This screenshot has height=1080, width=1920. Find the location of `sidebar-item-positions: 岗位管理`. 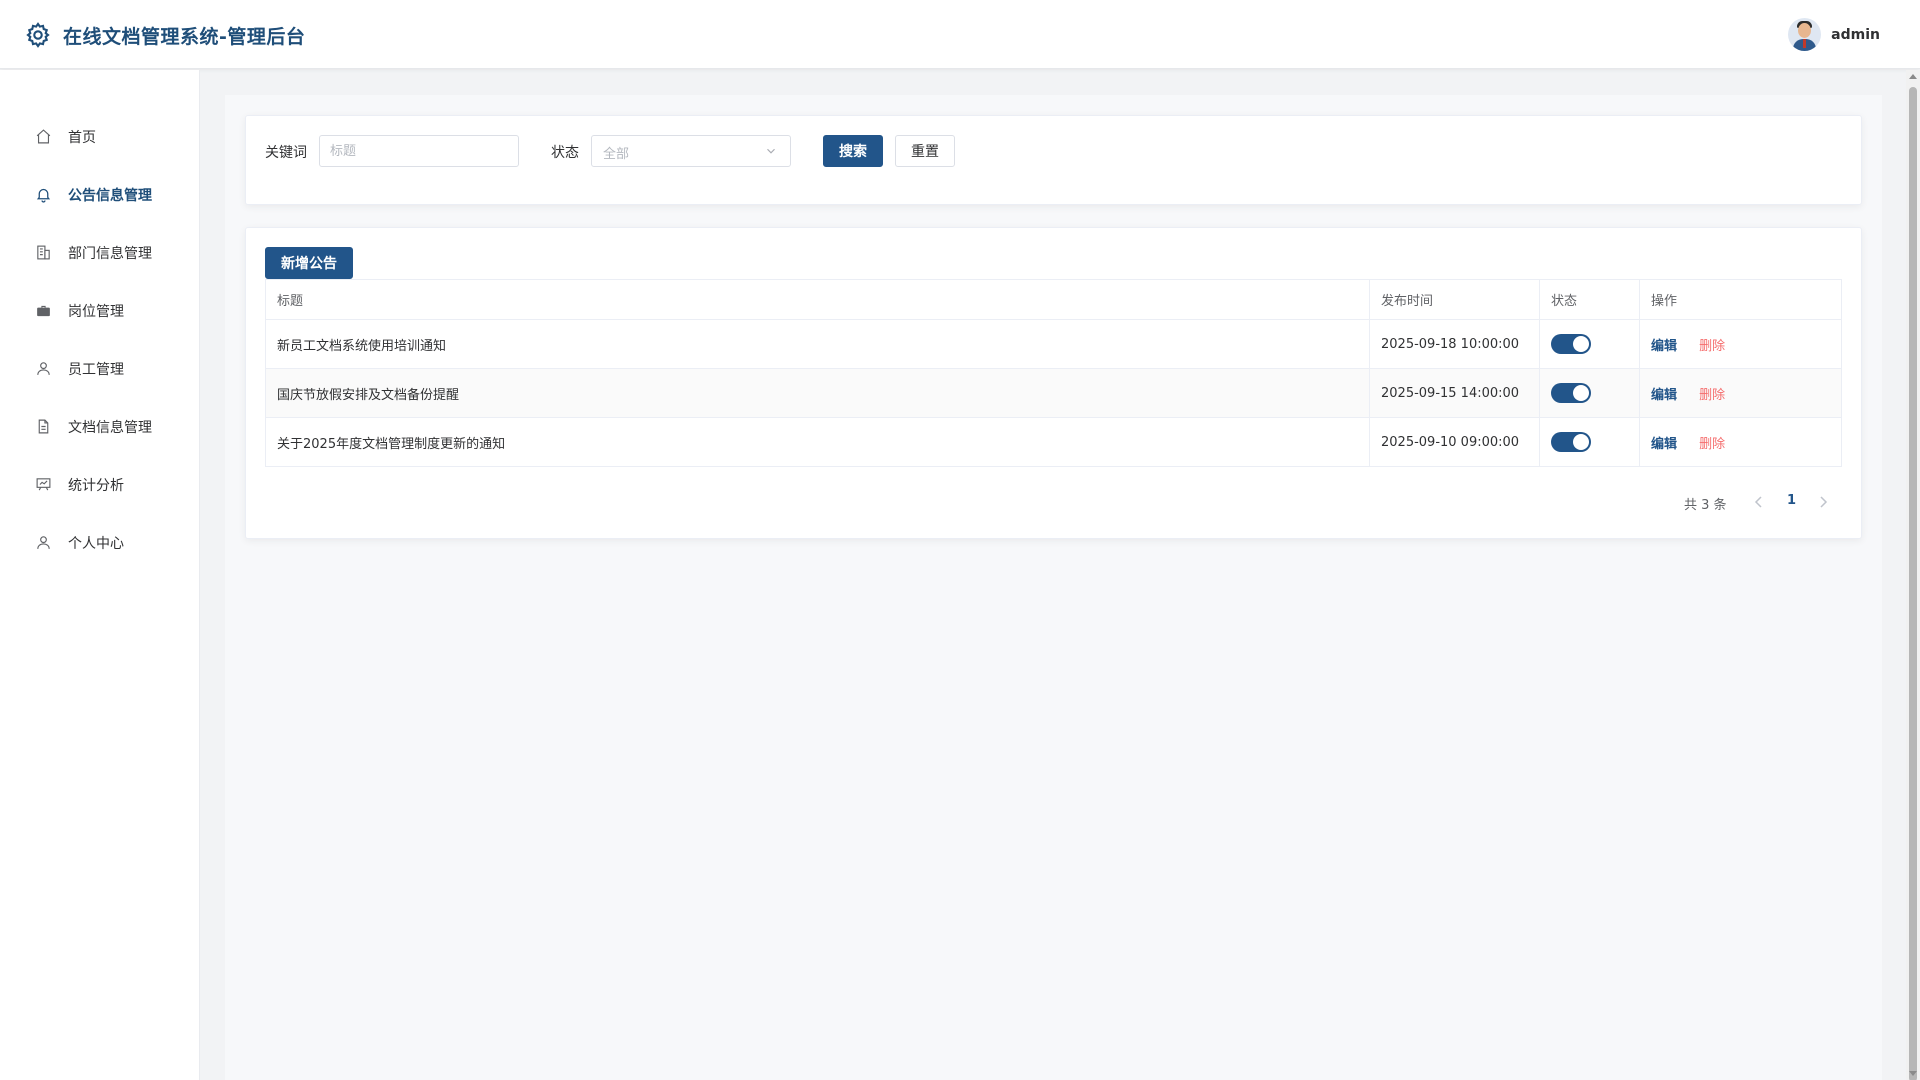

sidebar-item-positions: 岗位管理 is located at coordinates (100, 310).